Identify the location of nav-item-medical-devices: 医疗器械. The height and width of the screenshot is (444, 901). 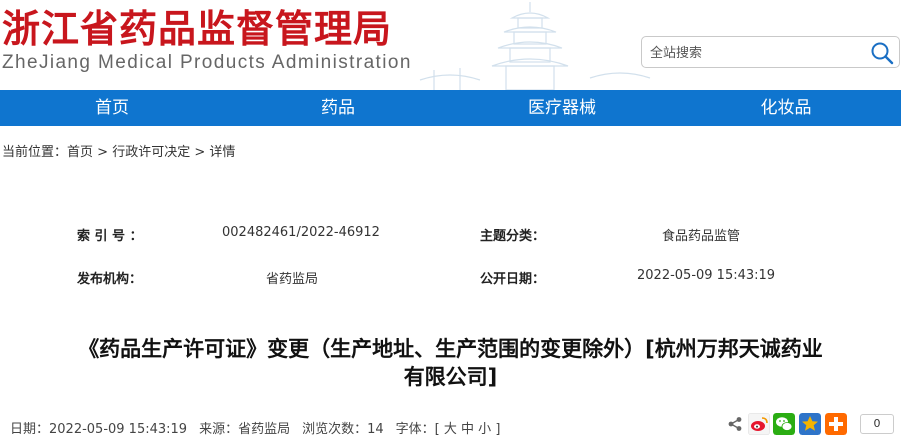
(562, 108).